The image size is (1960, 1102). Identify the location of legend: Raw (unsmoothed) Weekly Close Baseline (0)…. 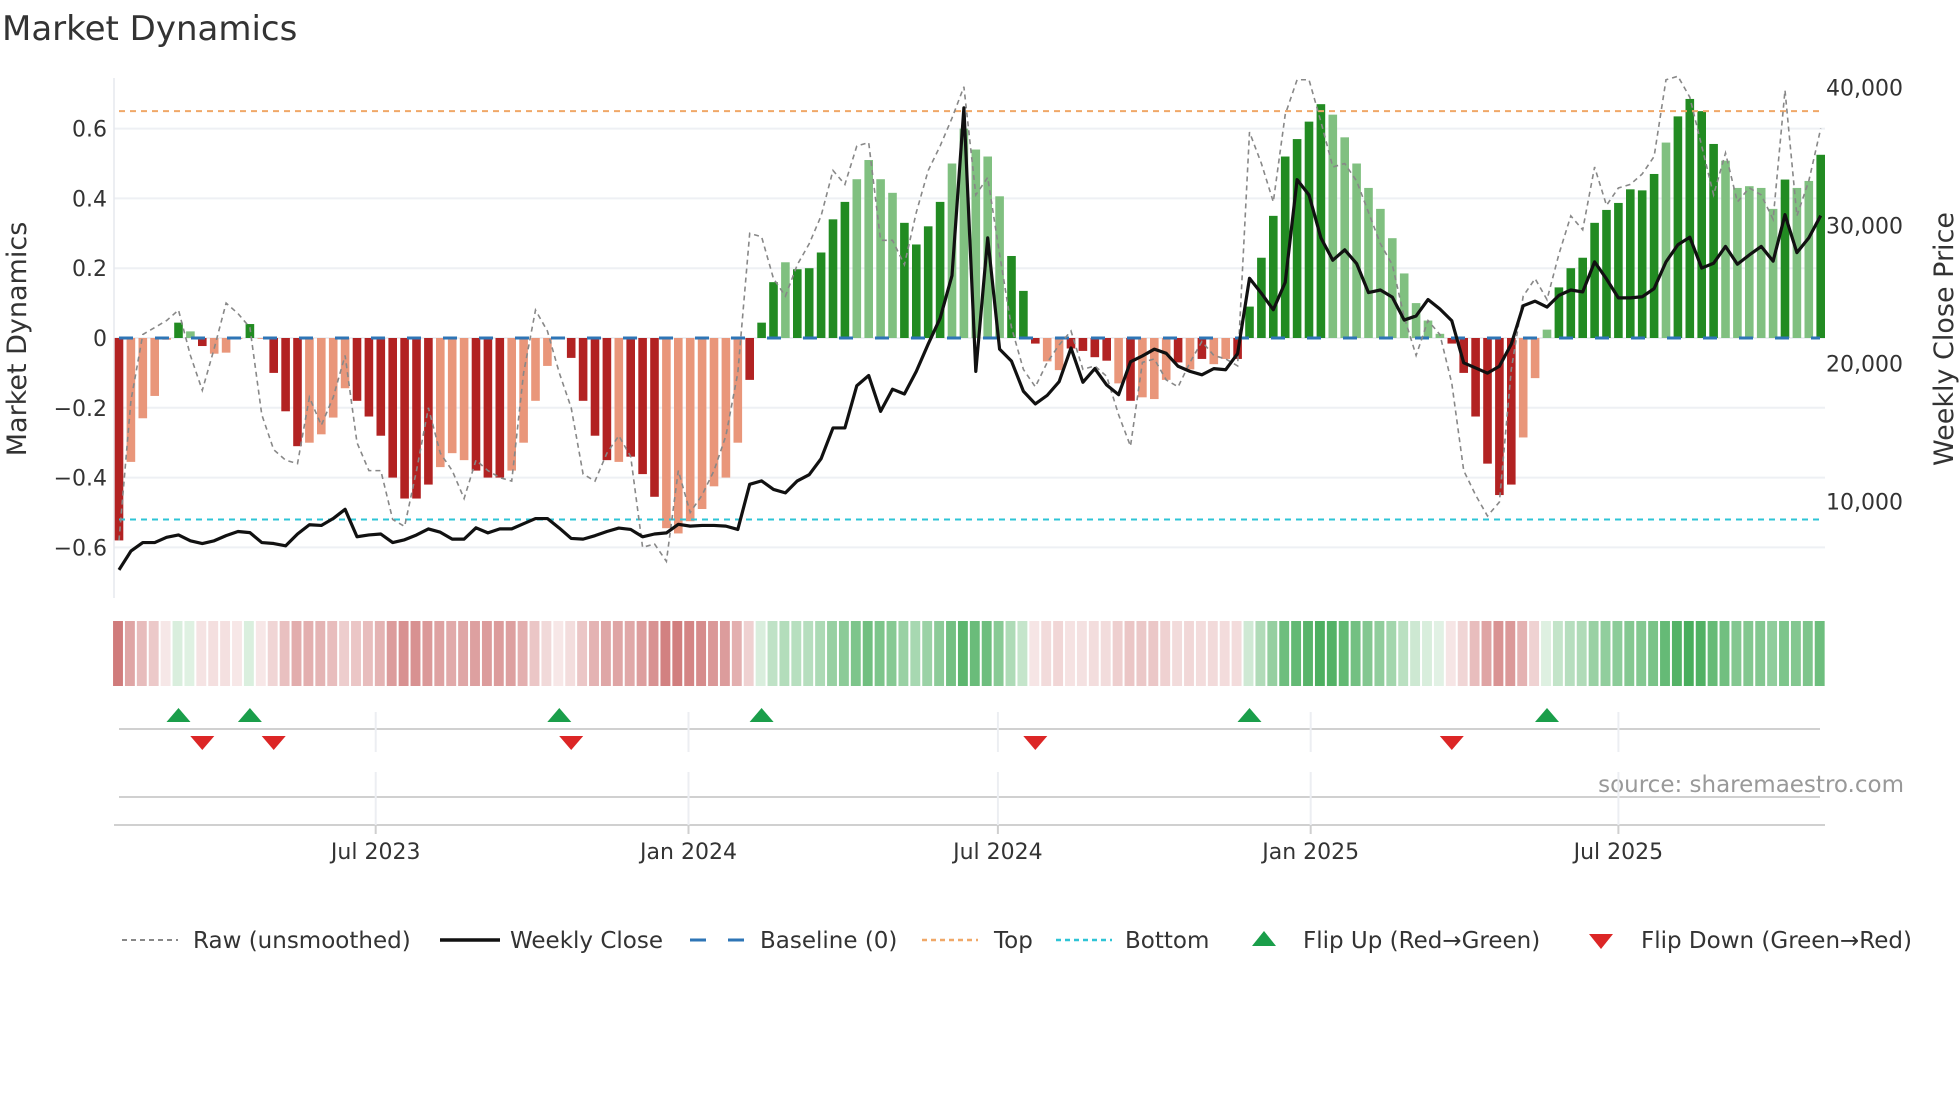
(1017, 941).